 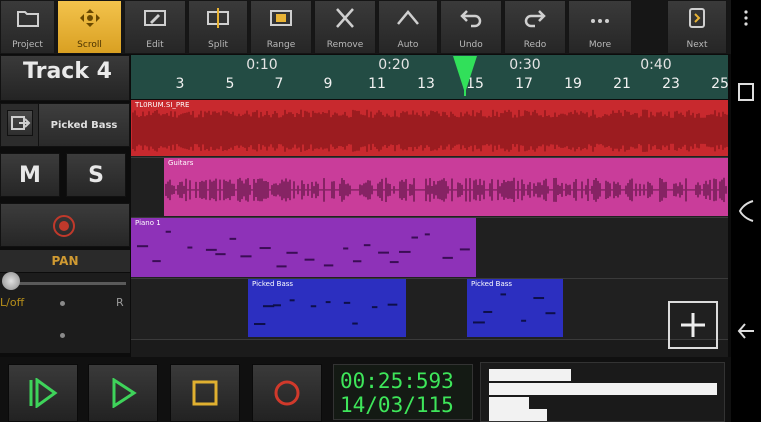 What do you see at coordinates (524, 84) in the screenshot?
I see `ruler-bar-number: 17` at bounding box center [524, 84].